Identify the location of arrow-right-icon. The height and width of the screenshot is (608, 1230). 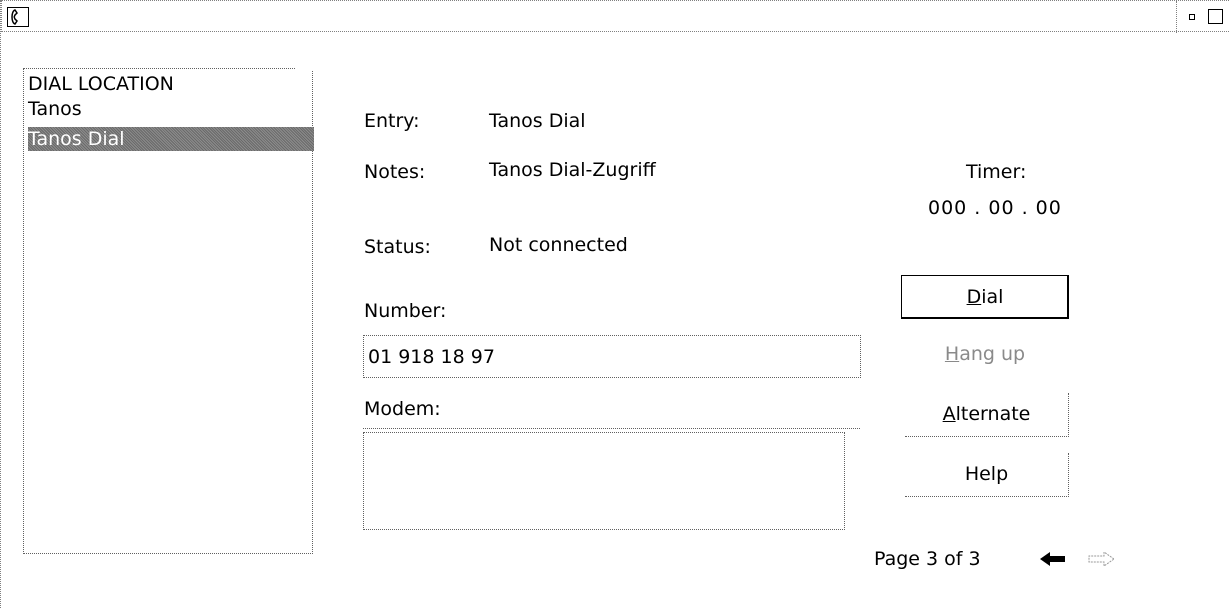
(1101, 559).